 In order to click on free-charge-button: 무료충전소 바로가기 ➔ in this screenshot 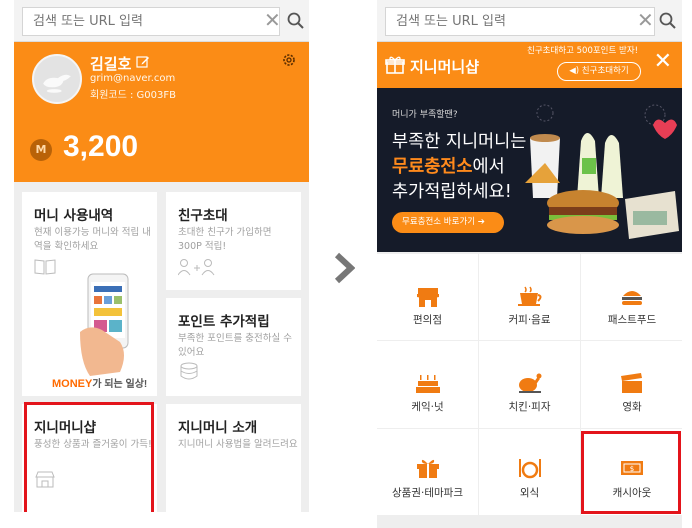, I will do `click(448, 222)`.